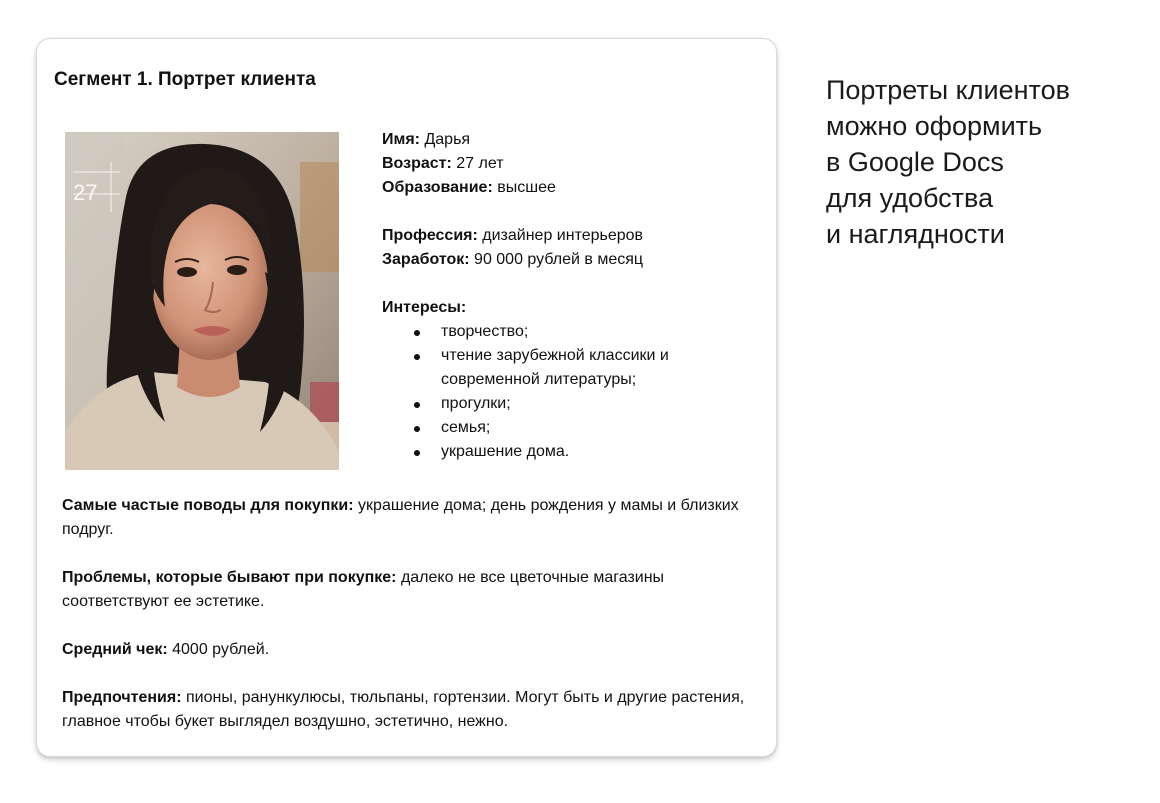 This screenshot has width=1160, height=803. I want to click on age-line: Возраст: 27 лет, so click(443, 163).